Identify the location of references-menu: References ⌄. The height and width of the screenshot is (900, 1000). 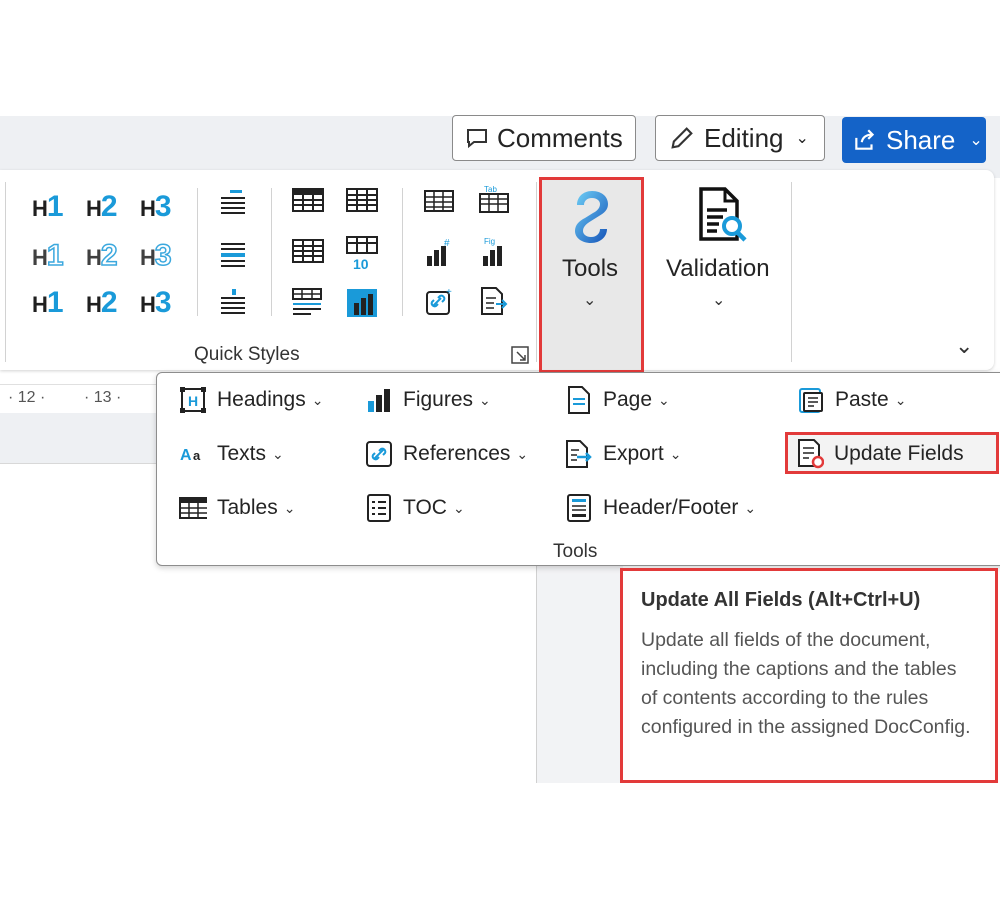
(446, 454).